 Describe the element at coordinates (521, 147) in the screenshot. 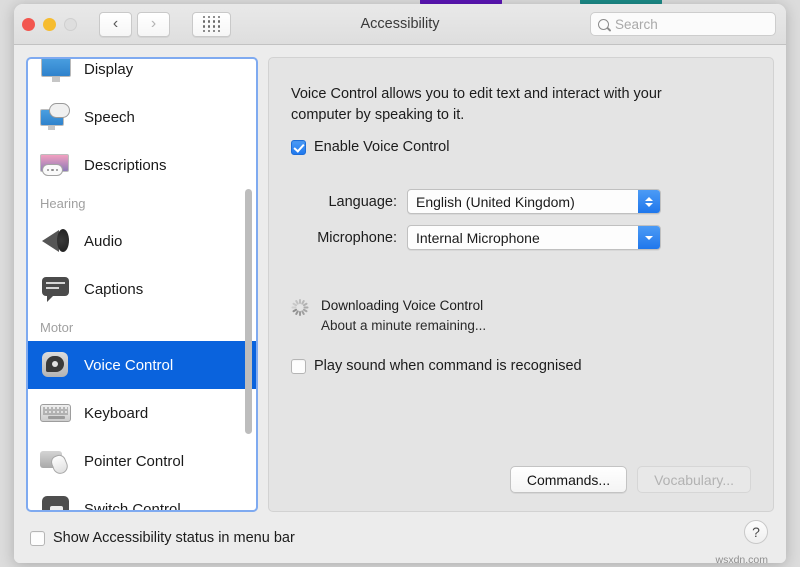

I see `enable-voice-control-row: Enable Voice Control` at that location.